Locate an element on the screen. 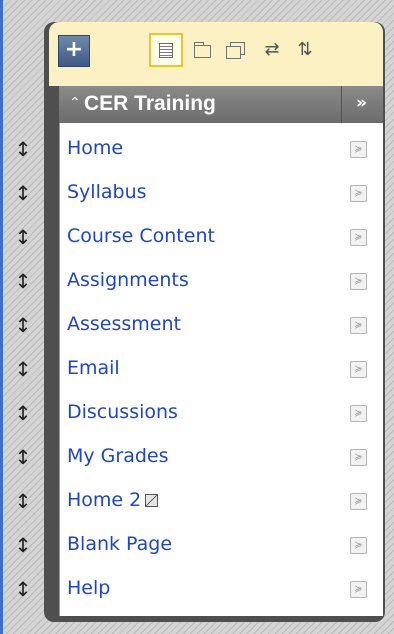 The image size is (394, 634). refresh-icon: ⇄ is located at coordinates (272, 49).